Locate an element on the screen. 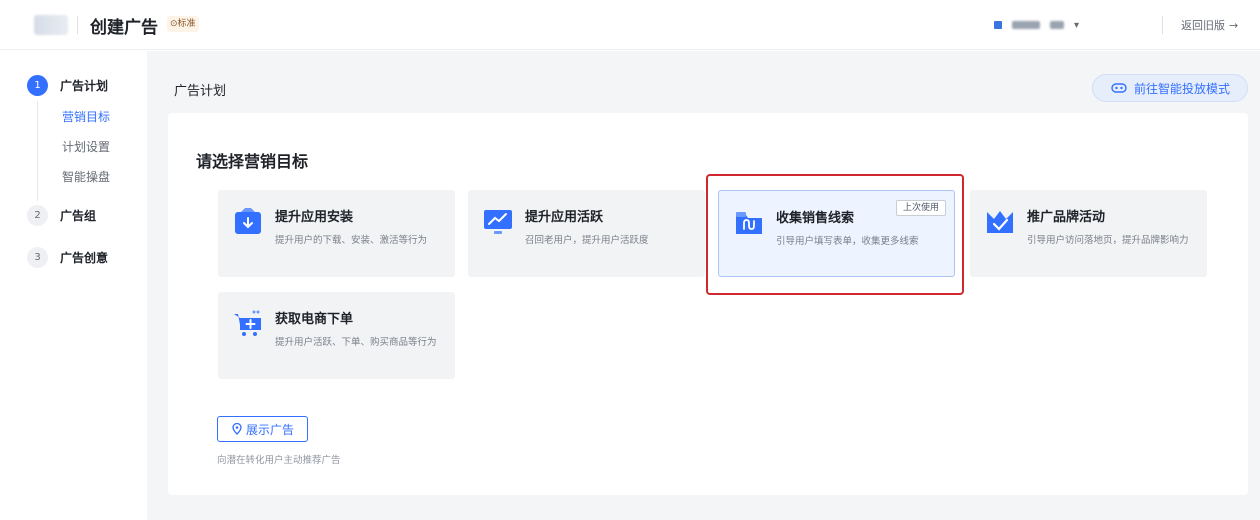 Image resolution: width=1260 pixels, height=520 pixels. card-title: 提升应用安装 is located at coordinates (314, 217).